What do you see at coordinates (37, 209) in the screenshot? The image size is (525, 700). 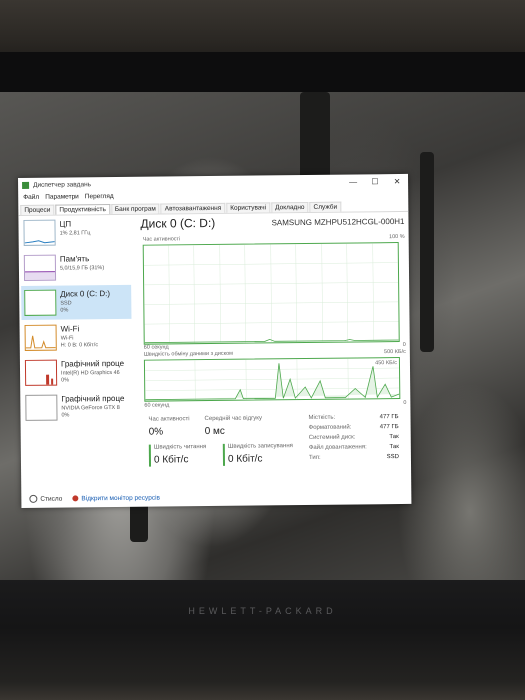 I see `tab-processes: Процеси` at bounding box center [37, 209].